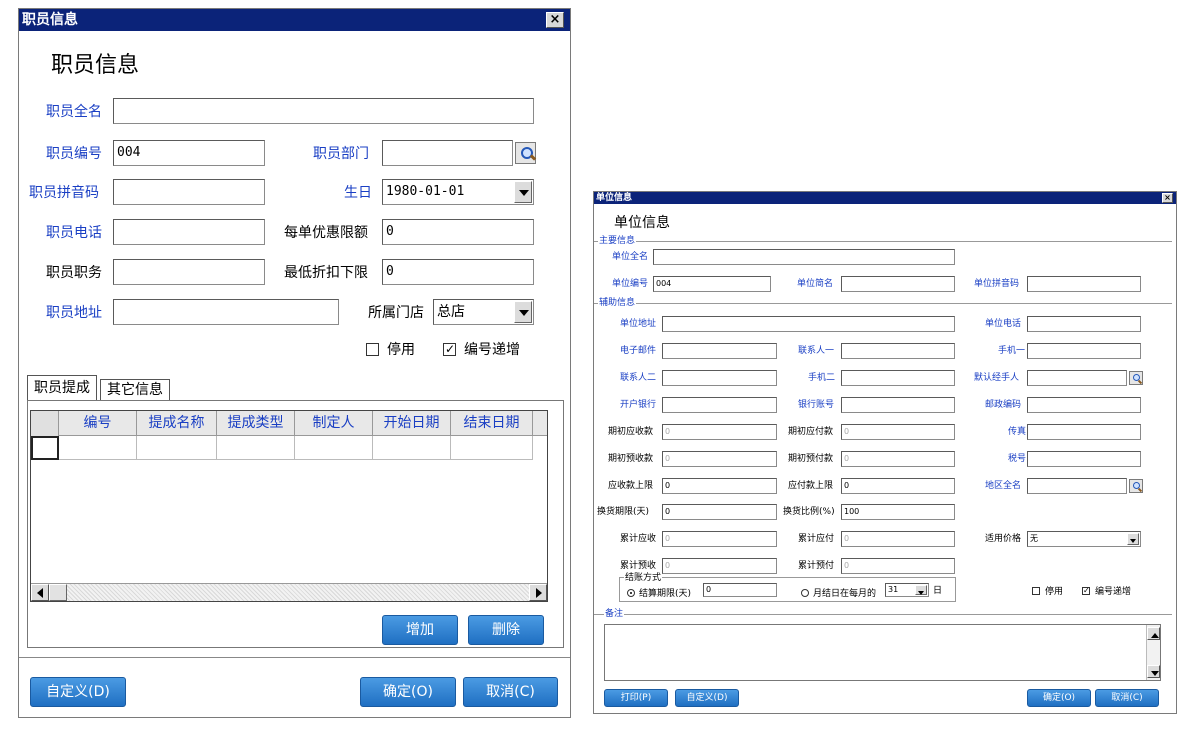 The width and height of the screenshot is (1188, 729). What do you see at coordinates (412, 423) in the screenshot?
I see `col-header: 开始日期` at bounding box center [412, 423].